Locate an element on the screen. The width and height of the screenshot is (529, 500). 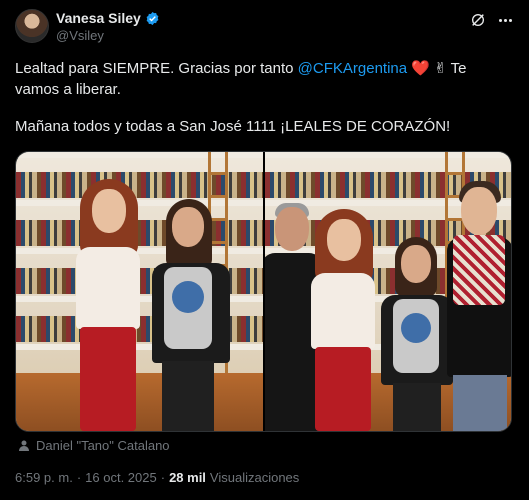
author-name-row: Vanesa Siley is located at coordinates (108, 18).